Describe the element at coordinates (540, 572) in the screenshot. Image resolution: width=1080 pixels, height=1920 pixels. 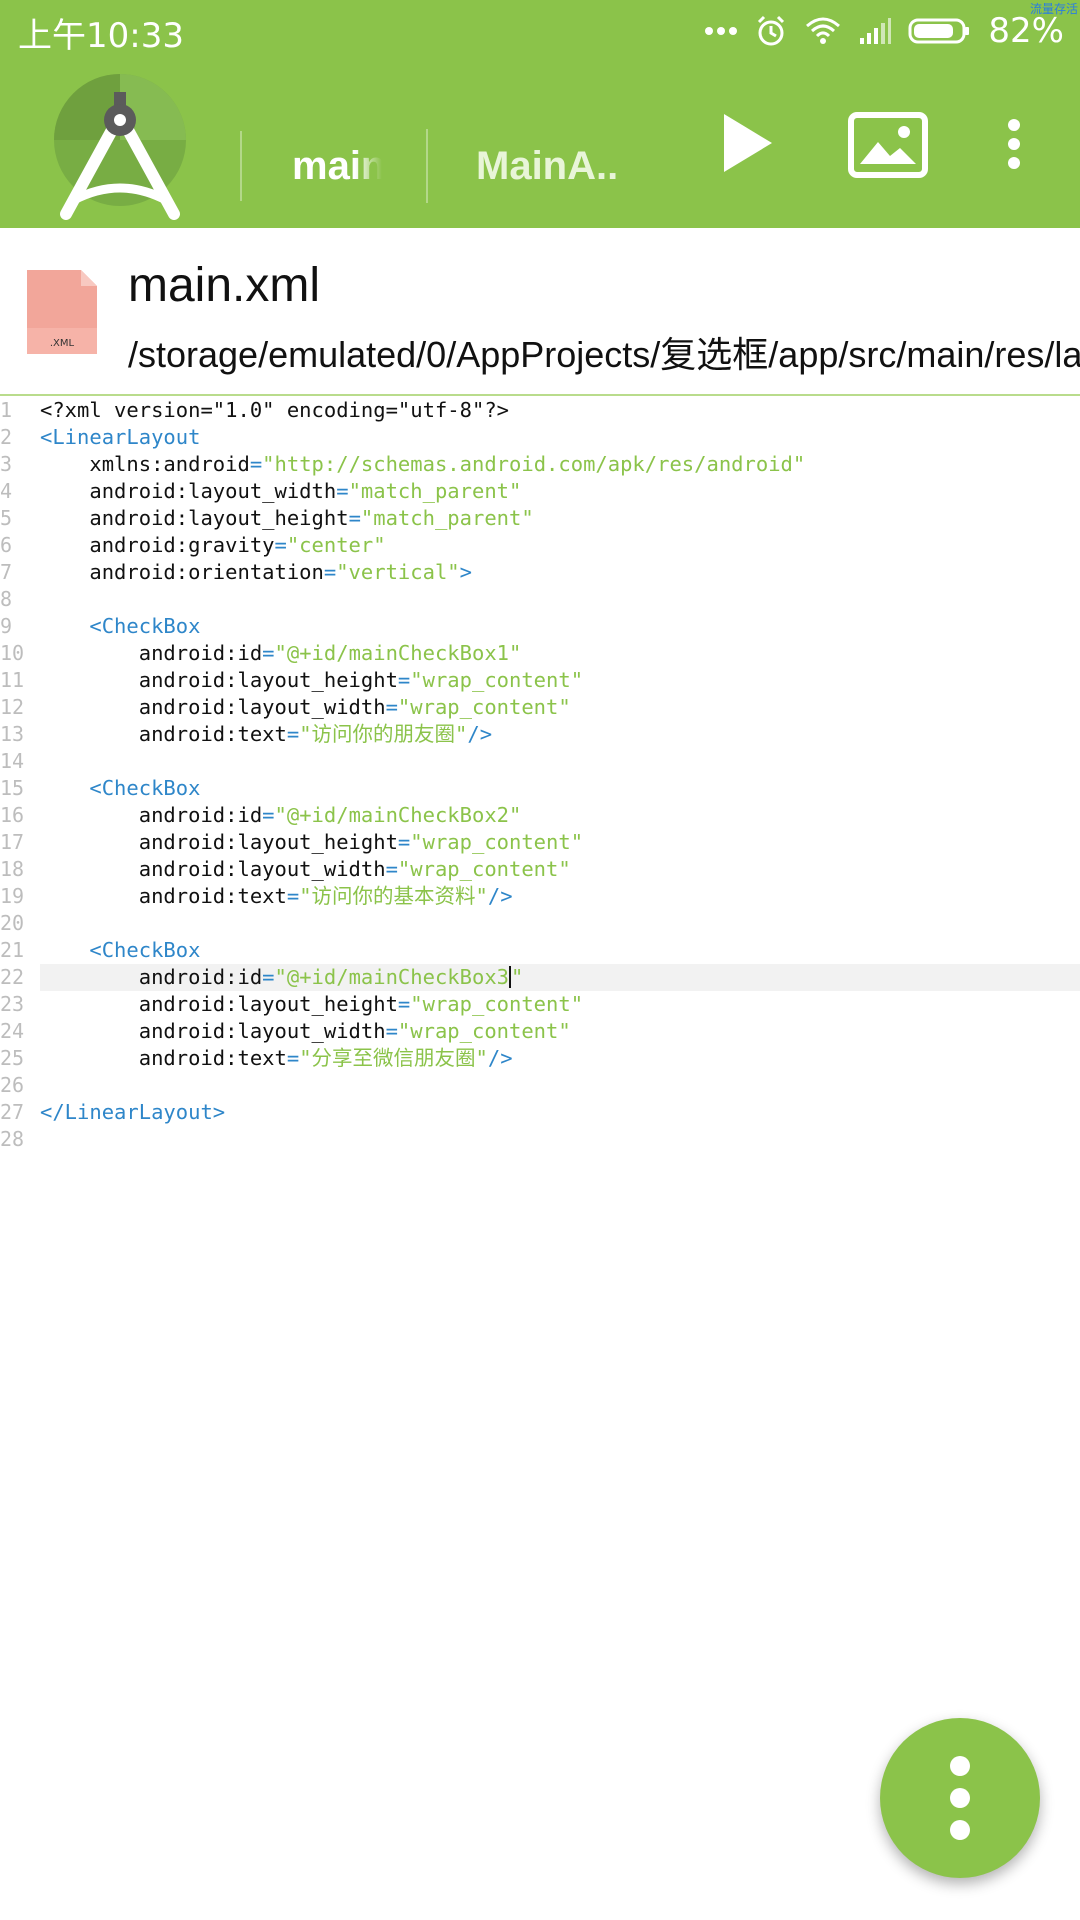
I see `code-line: 7 android:orientation="vertical">` at that location.